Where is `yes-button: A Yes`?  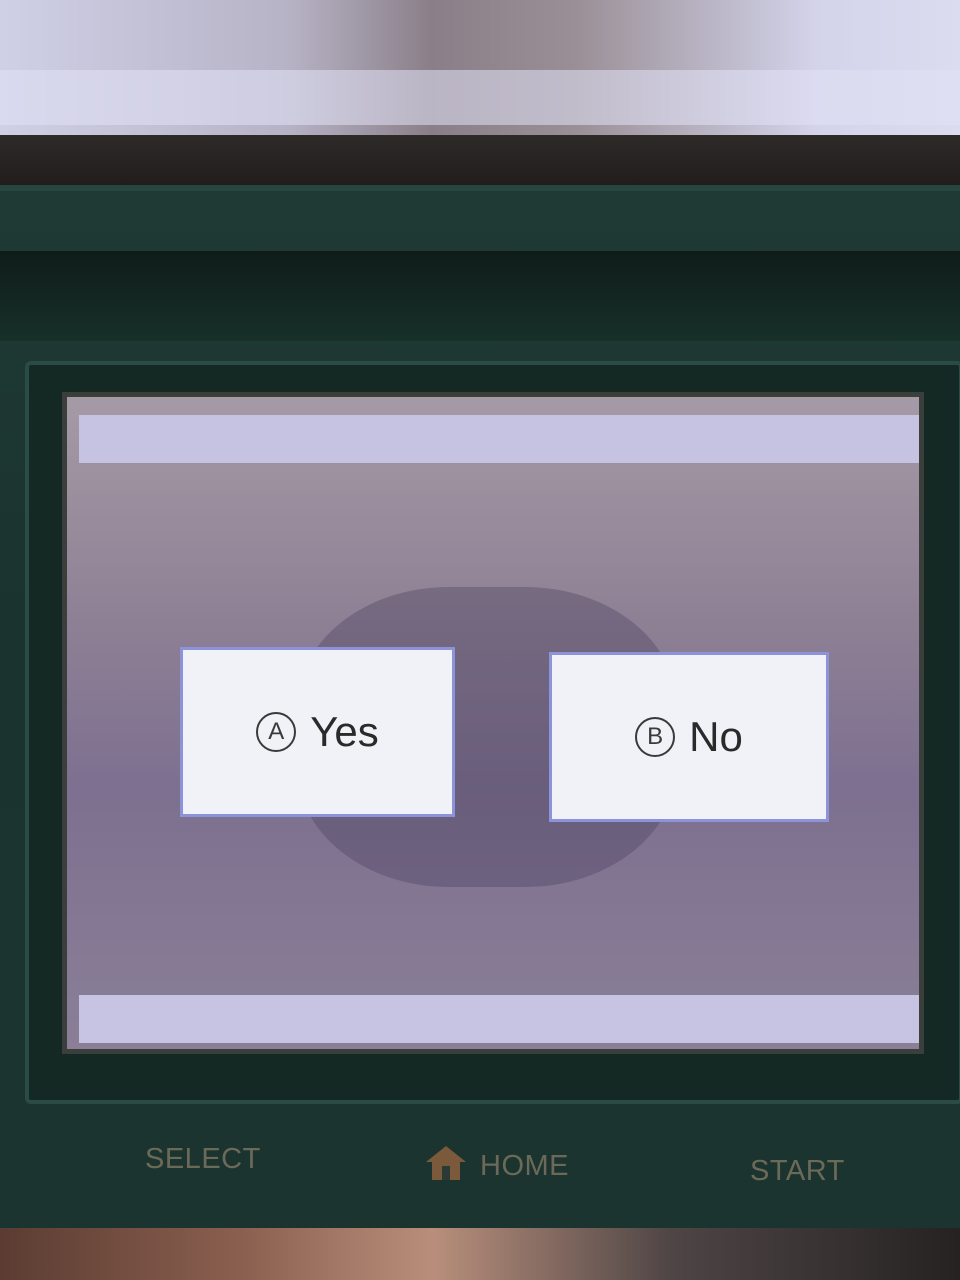
yes-button: A Yes is located at coordinates (317, 732).